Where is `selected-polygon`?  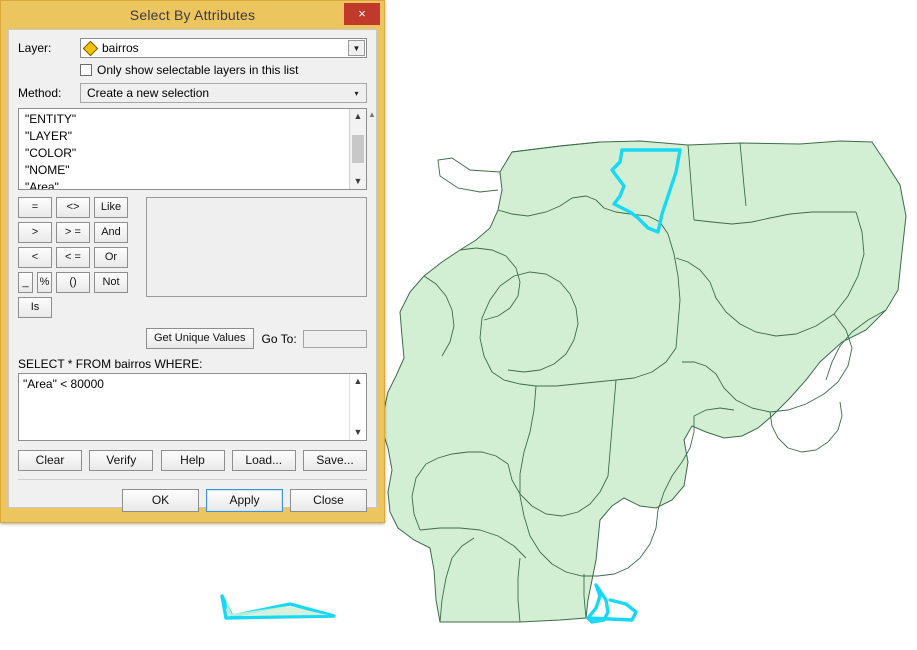
selected-polygon is located at coordinates (612, 603).